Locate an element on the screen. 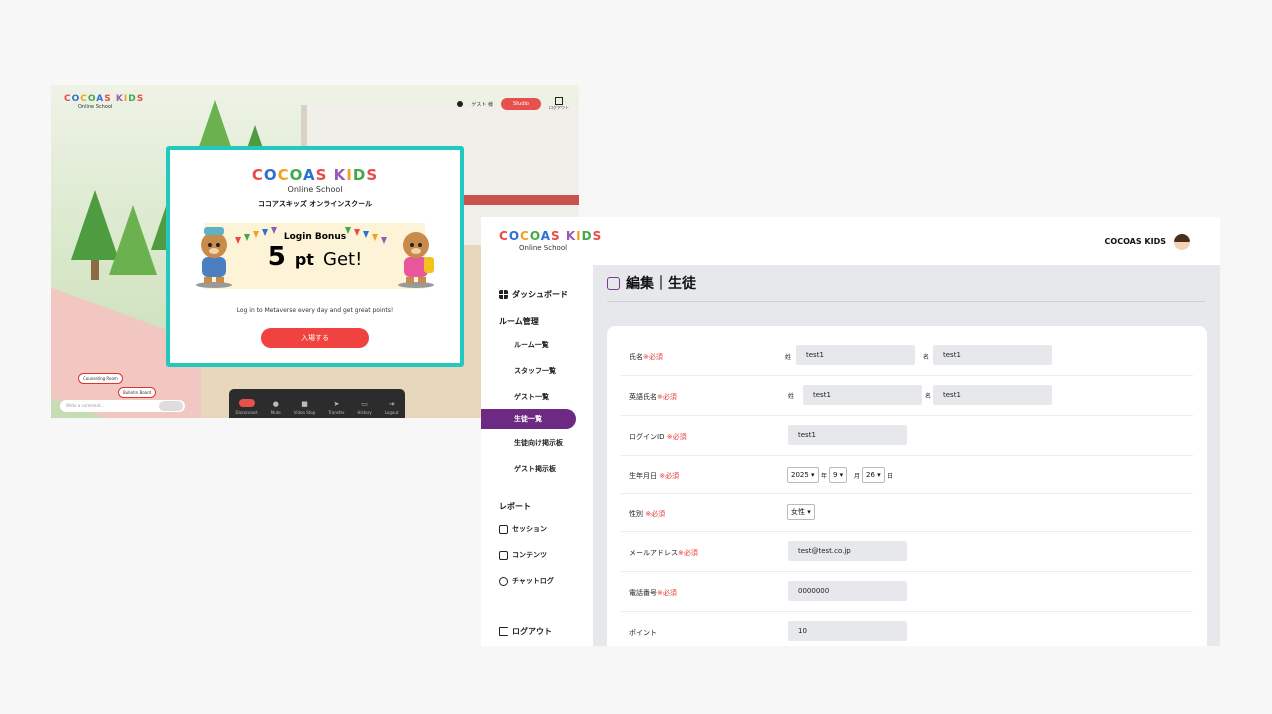 This screenshot has width=1272, height=714. bulletin-board-bubble: Bulletin Board is located at coordinates (137, 392).